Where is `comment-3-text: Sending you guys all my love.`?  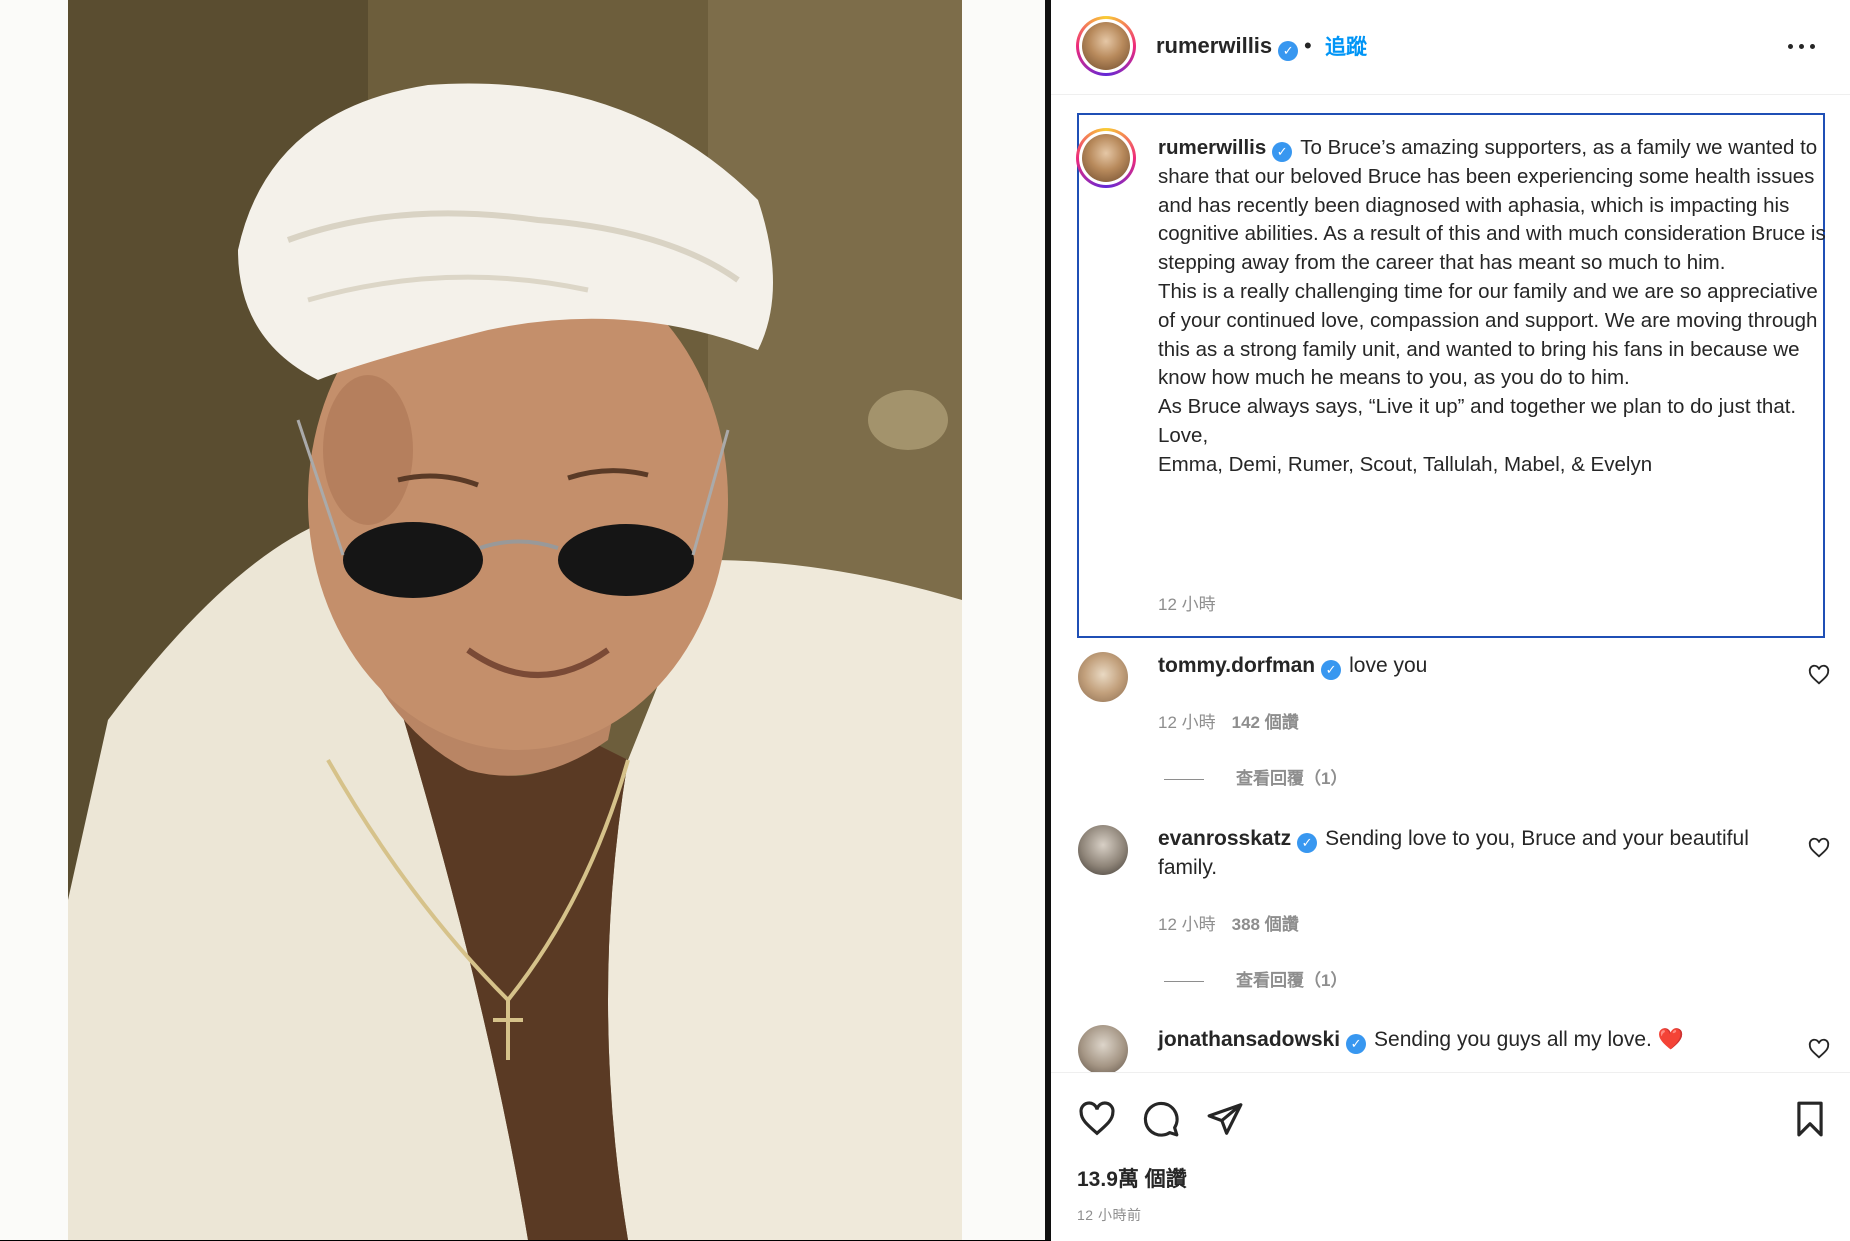 comment-3-text: Sending you guys all my love. is located at coordinates (1513, 1039).